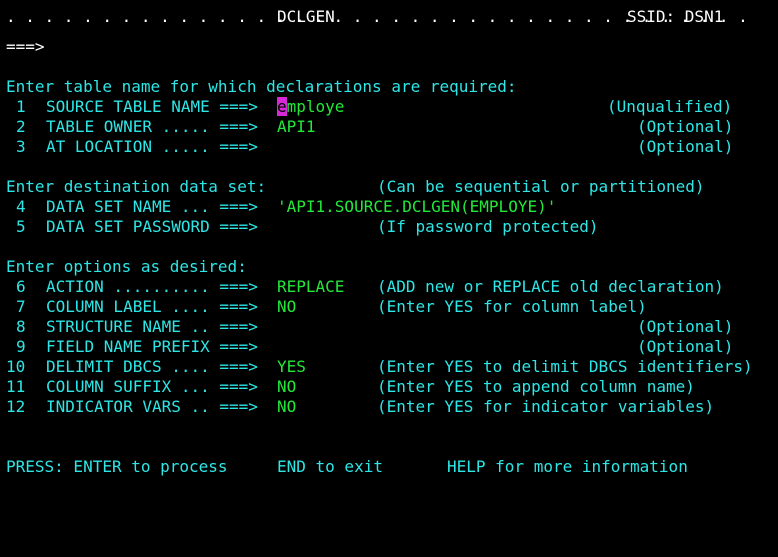  What do you see at coordinates (565, 366) in the screenshot?
I see `field-hint: (Enter YES to delimit DBCS identifiers)` at bounding box center [565, 366].